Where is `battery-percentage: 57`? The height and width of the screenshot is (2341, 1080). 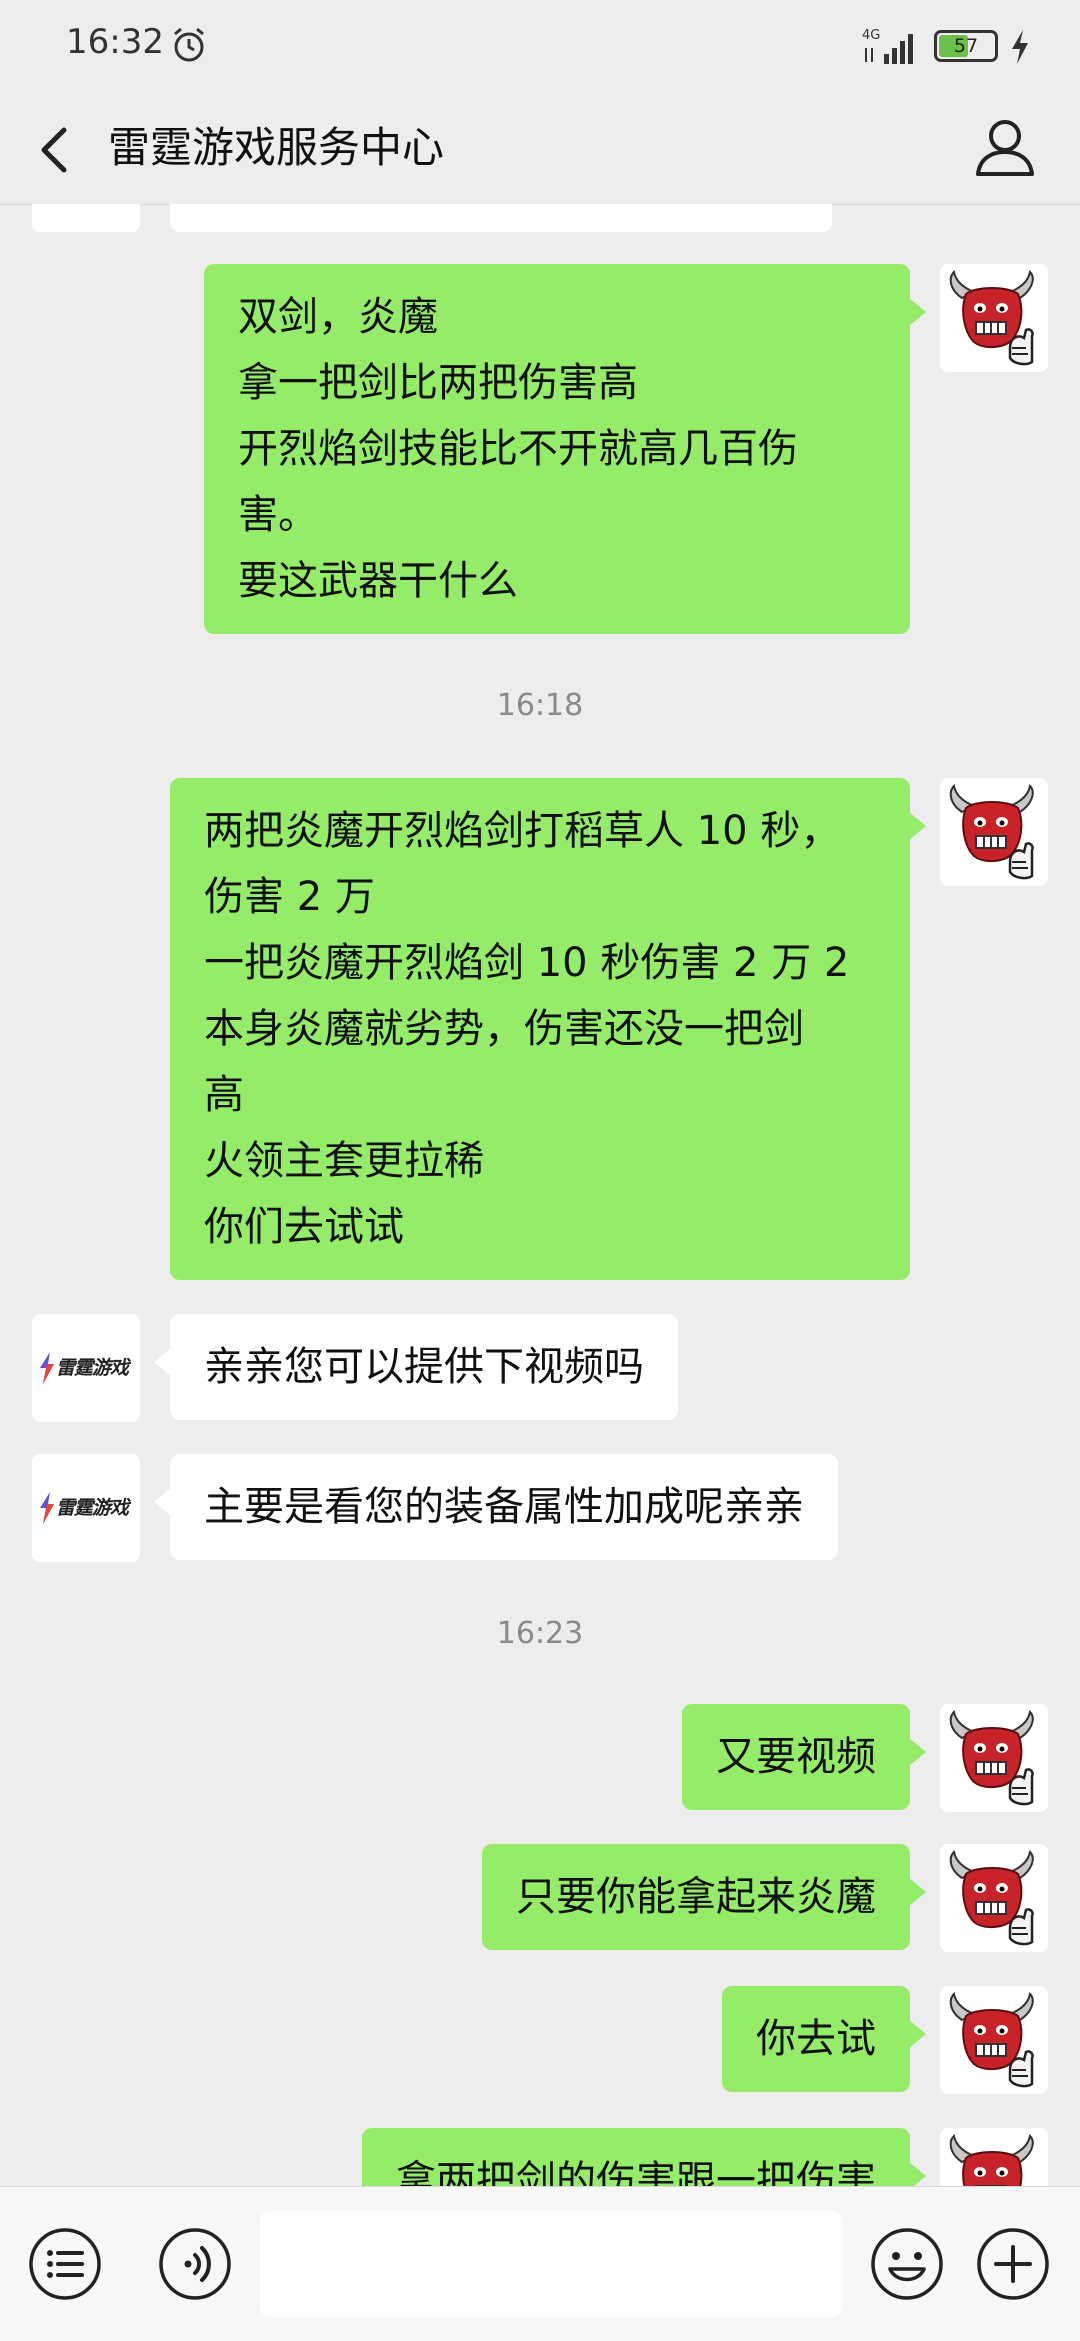 battery-percentage: 57 is located at coordinates (966, 46).